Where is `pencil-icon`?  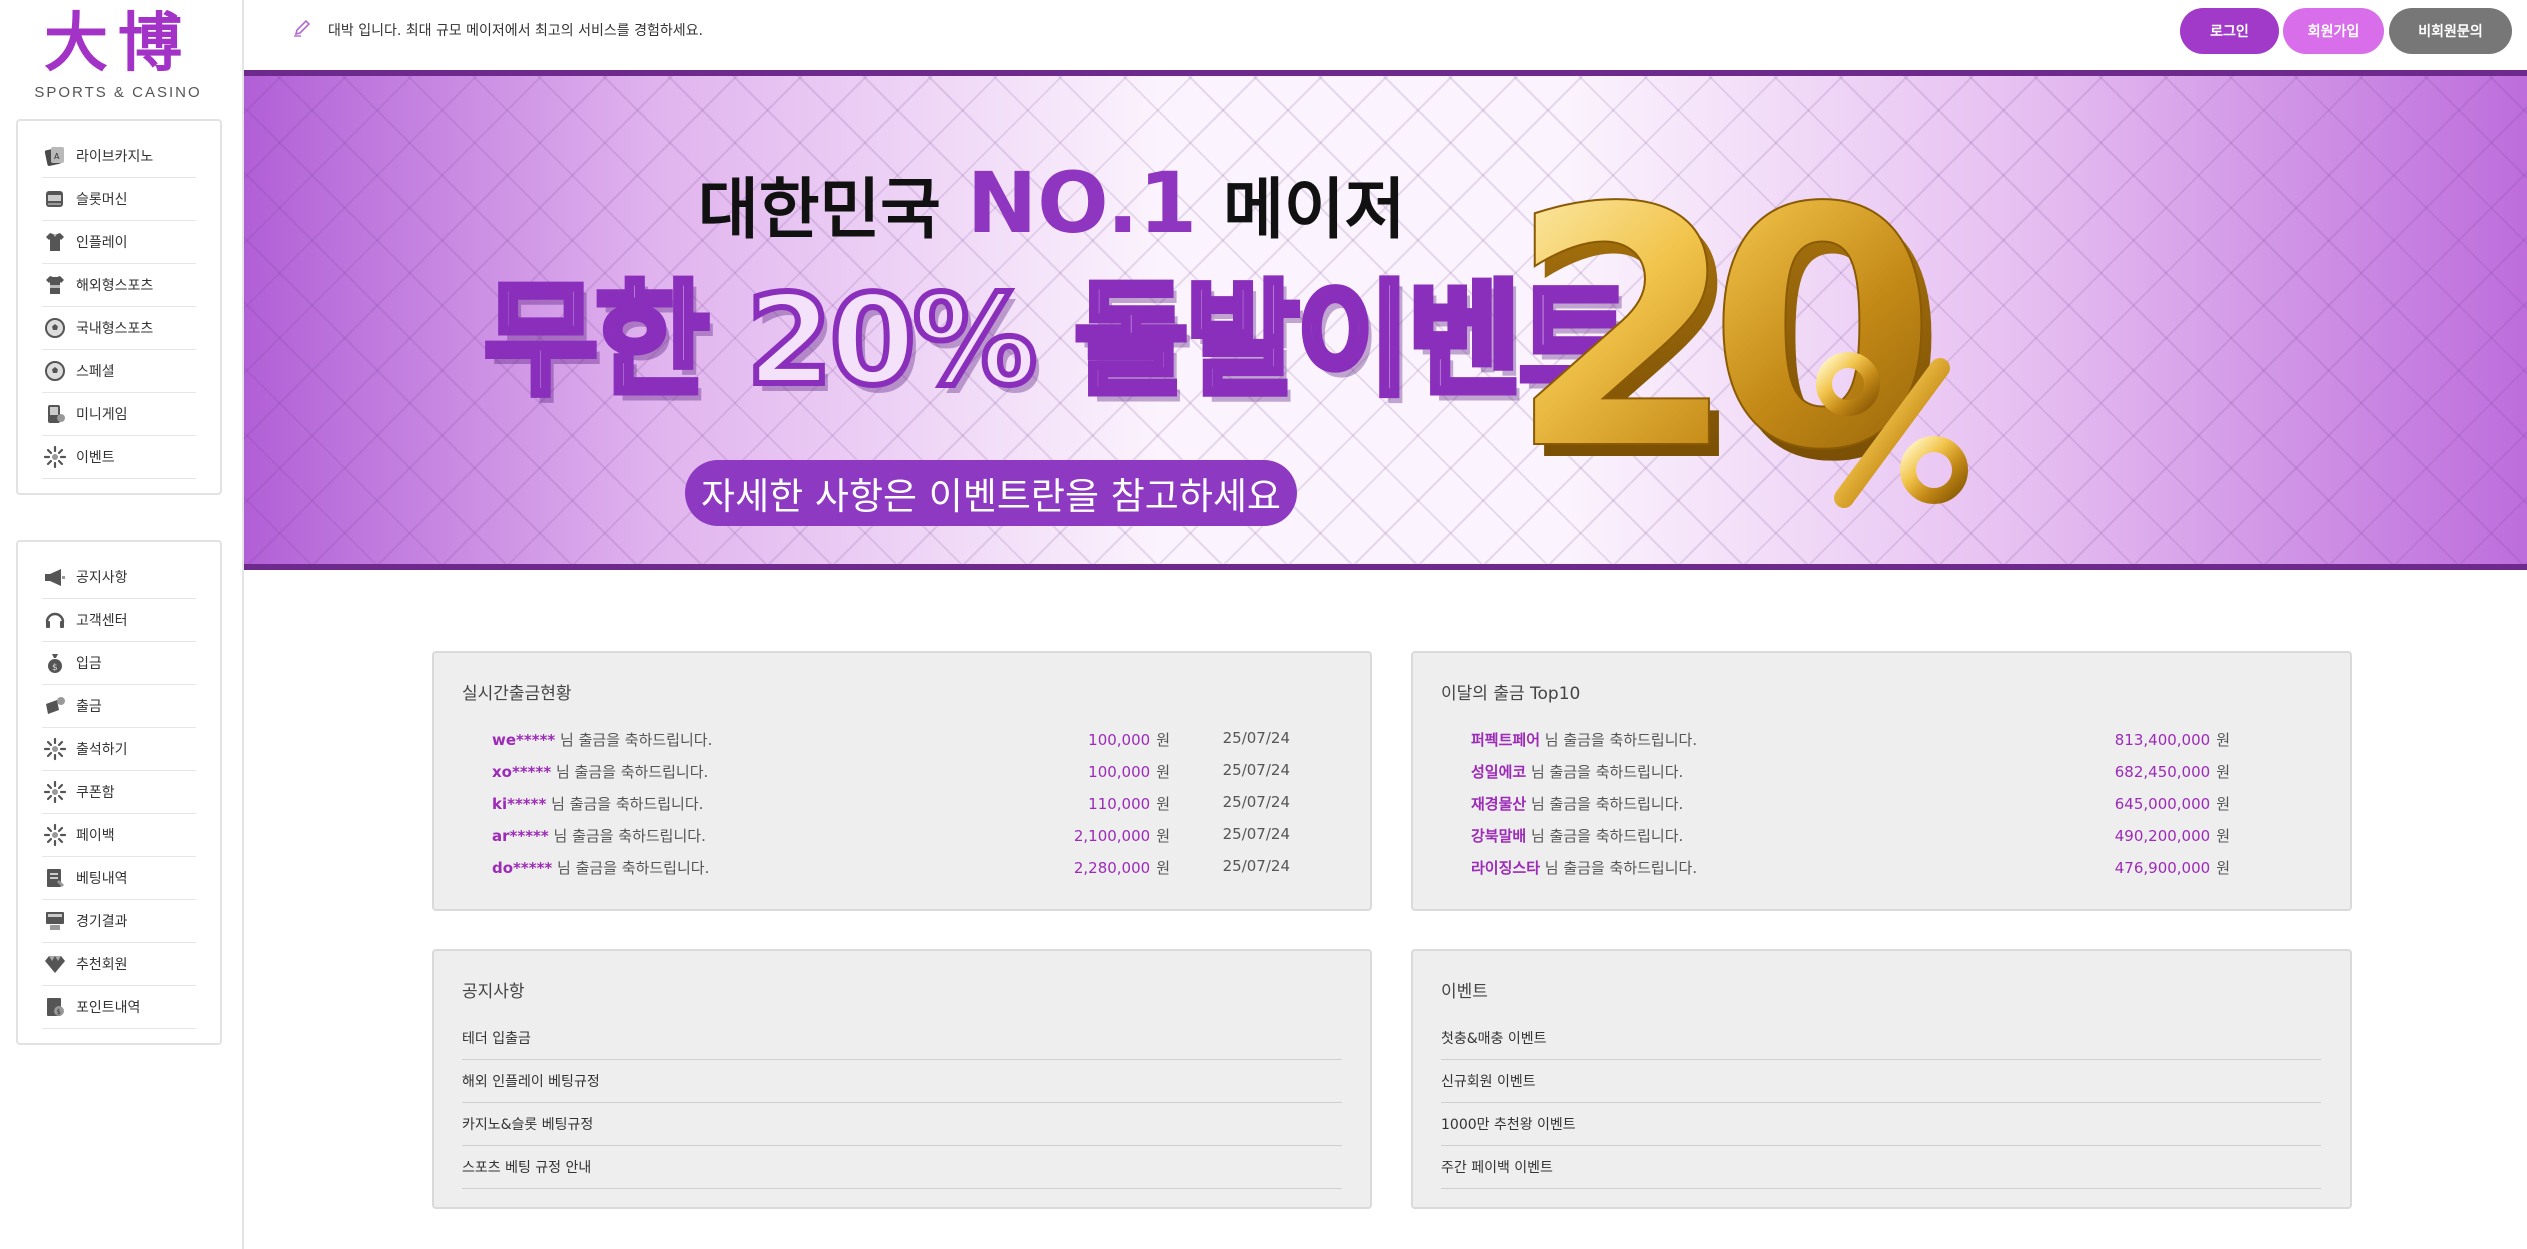
pencil-icon is located at coordinates (302, 30).